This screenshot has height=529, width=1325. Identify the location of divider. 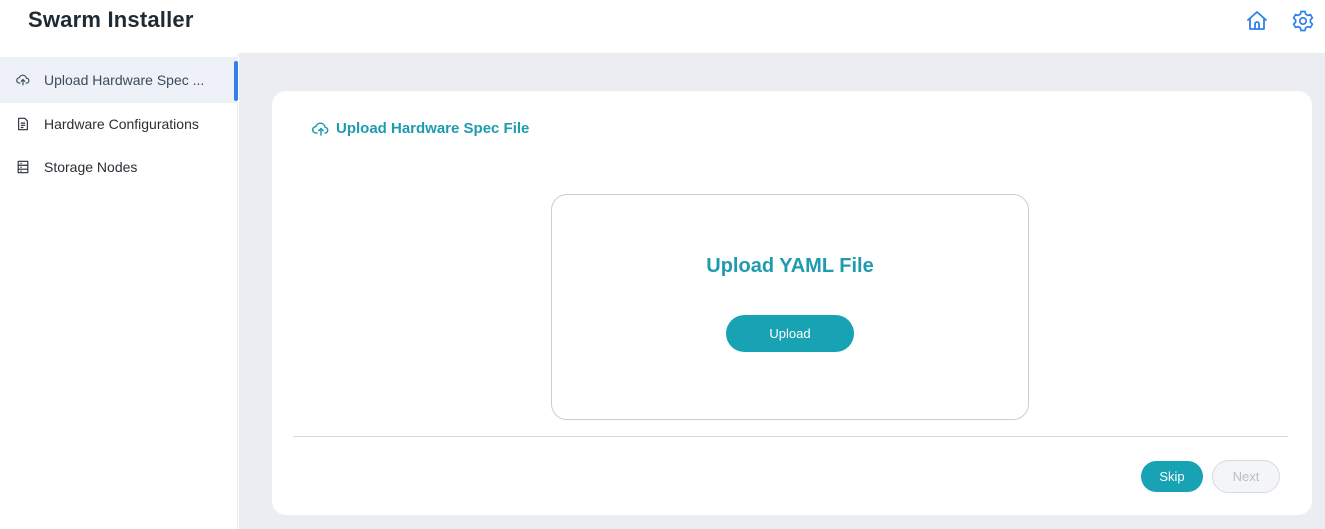
(790, 436).